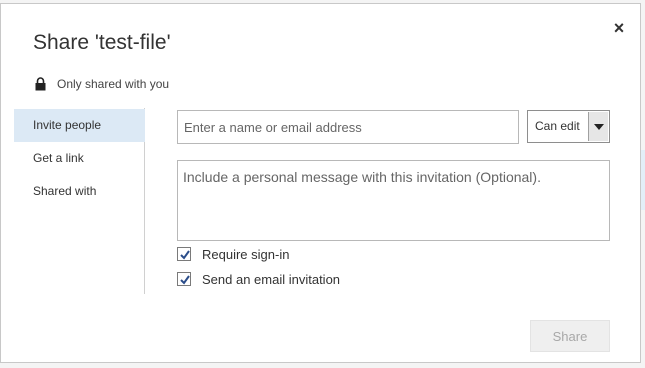 This screenshot has height=368, width=645. Describe the element at coordinates (348, 127) in the screenshot. I see `name-or-email-input` at that location.